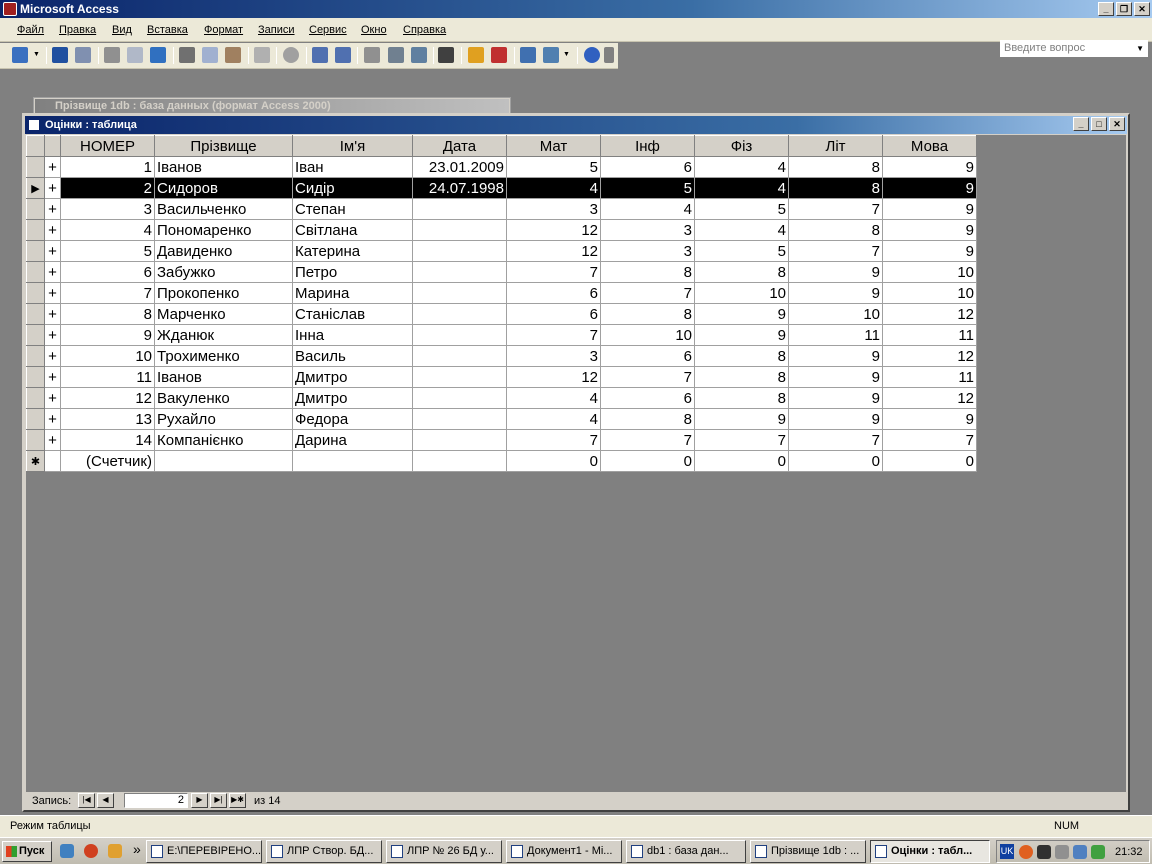 The image size is (1152, 864). Describe the element at coordinates (199, 800) in the screenshot. I see `next-record-button: ▶` at that location.